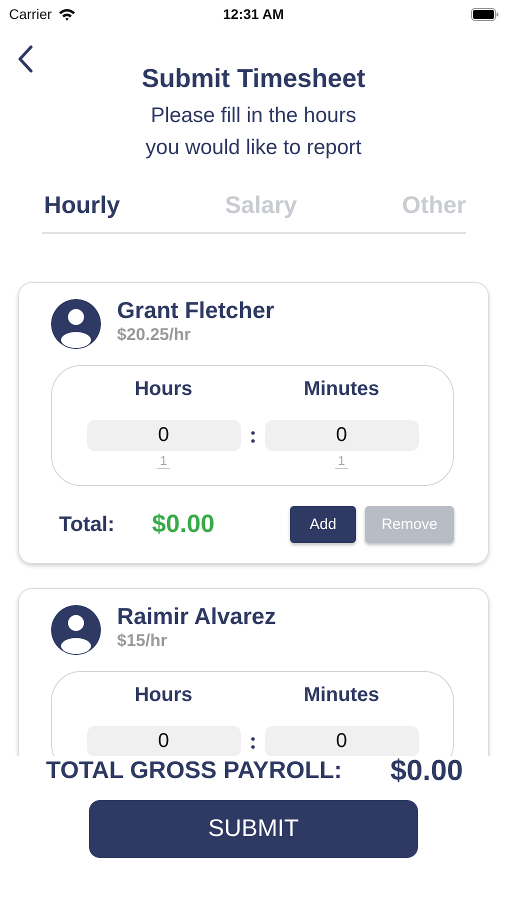  Describe the element at coordinates (253, 148) in the screenshot. I see `instruction-text: you would like to report` at that location.